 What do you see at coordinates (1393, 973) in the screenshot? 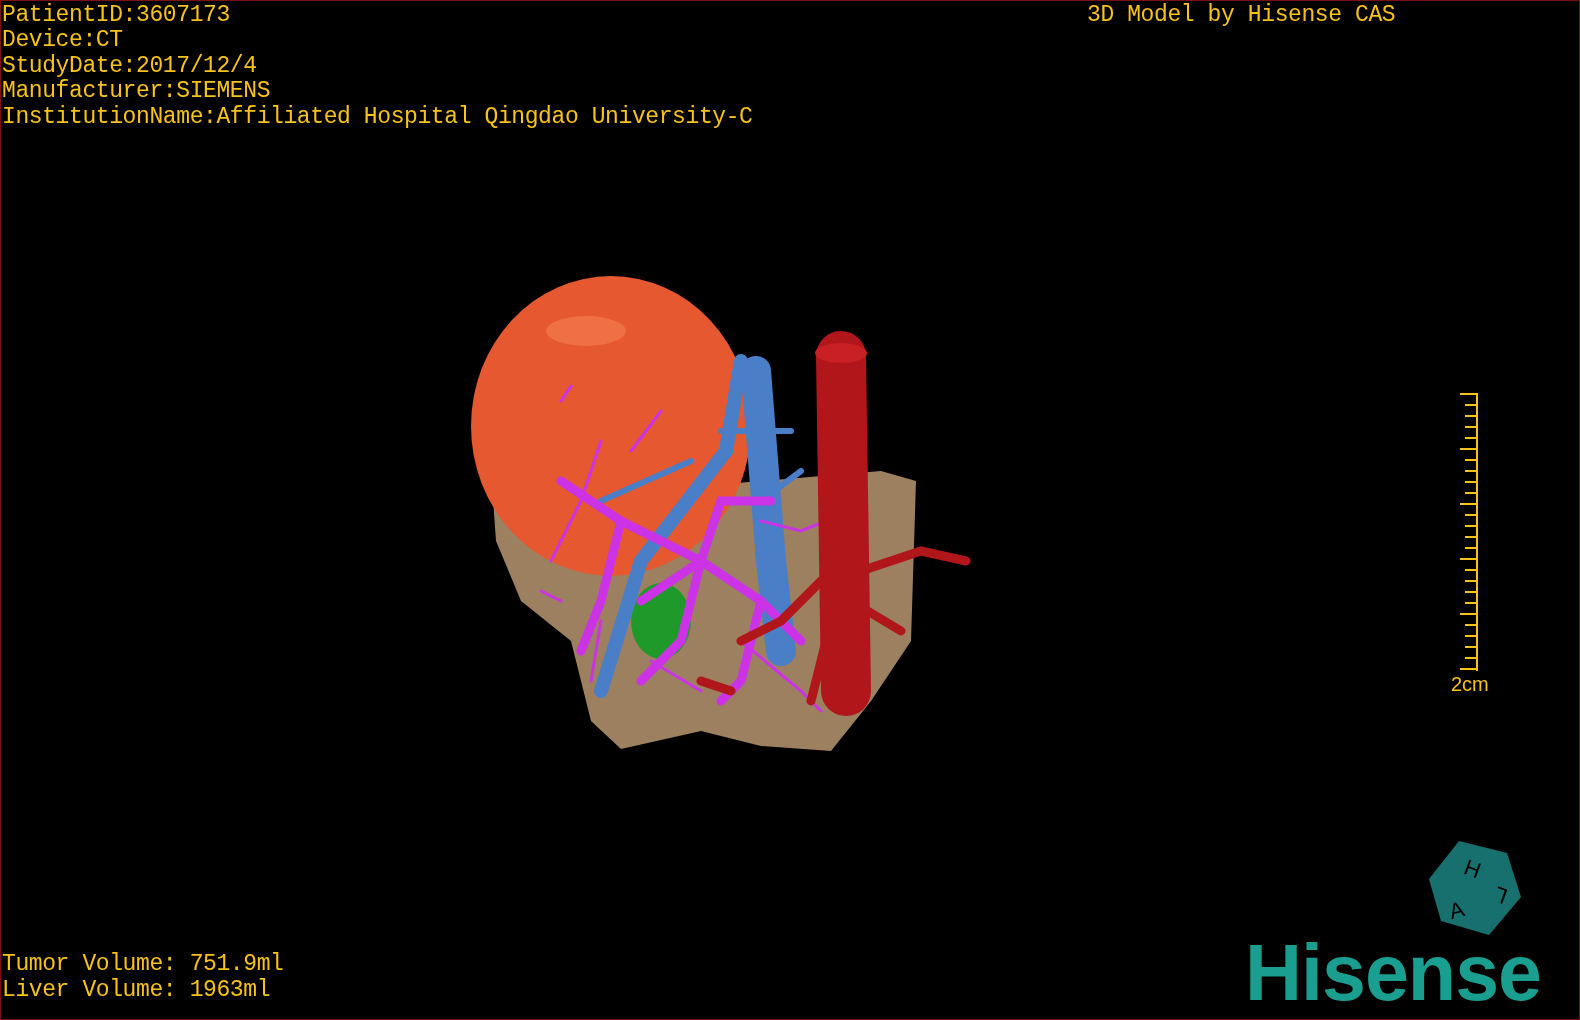
I see `brand-logo: Hisense` at bounding box center [1393, 973].